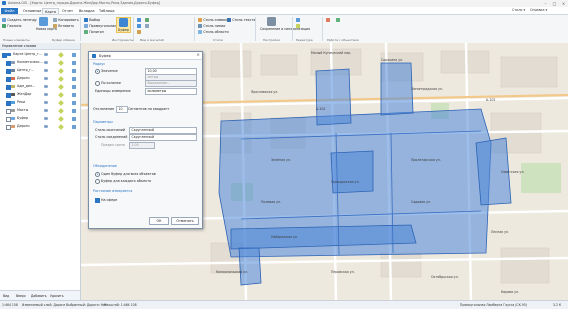 This screenshot has height=309, width=568. I want to click on symbol-style-button: Стиль символа, so click(213, 20).